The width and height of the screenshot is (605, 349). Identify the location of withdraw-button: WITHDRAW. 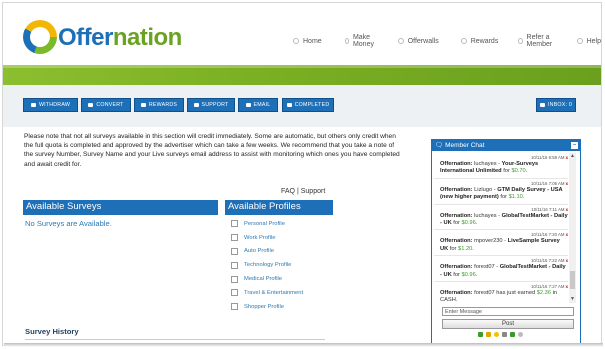
(50, 105).